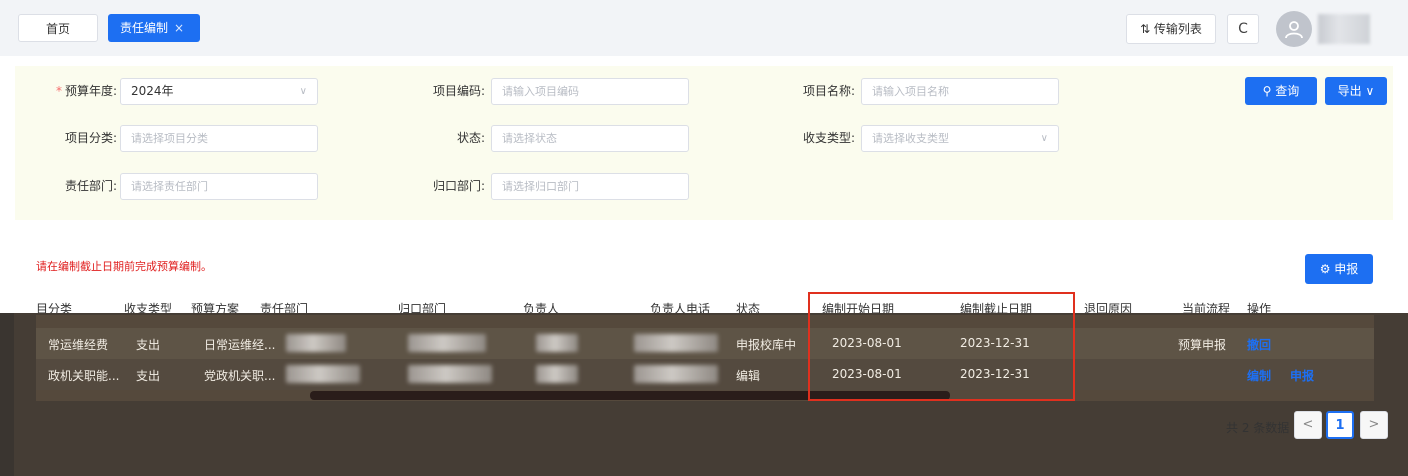 The height and width of the screenshot is (476, 1408). I want to click on query-button: ⚲ 查询, so click(1281, 91).